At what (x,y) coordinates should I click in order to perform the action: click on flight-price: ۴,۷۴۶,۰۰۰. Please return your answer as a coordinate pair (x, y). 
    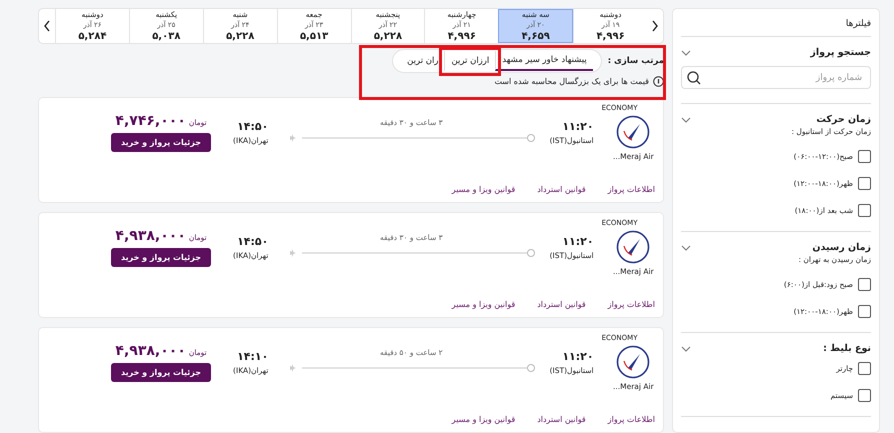
    Looking at the image, I should click on (150, 121).